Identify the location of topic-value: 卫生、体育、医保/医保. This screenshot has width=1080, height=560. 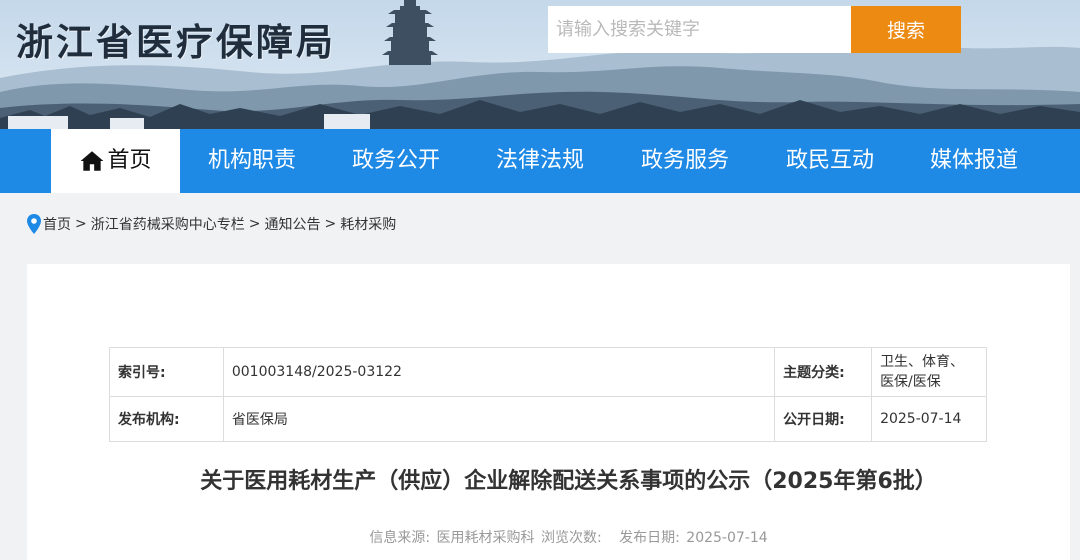
(929, 372).